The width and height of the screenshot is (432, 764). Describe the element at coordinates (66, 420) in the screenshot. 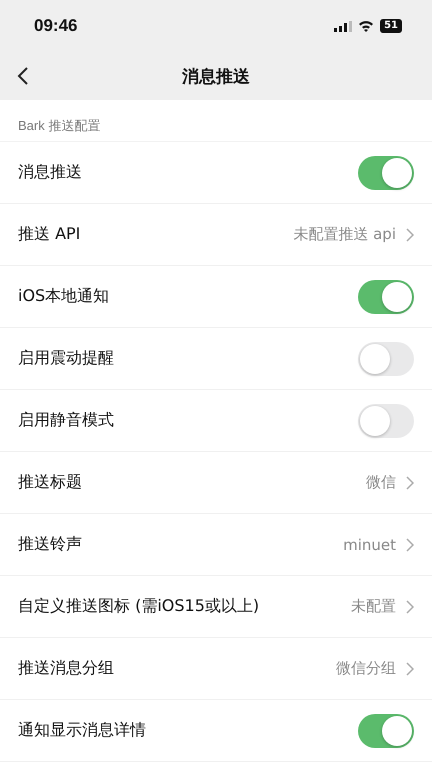

I see `setting-label: 启用静音模式` at that location.